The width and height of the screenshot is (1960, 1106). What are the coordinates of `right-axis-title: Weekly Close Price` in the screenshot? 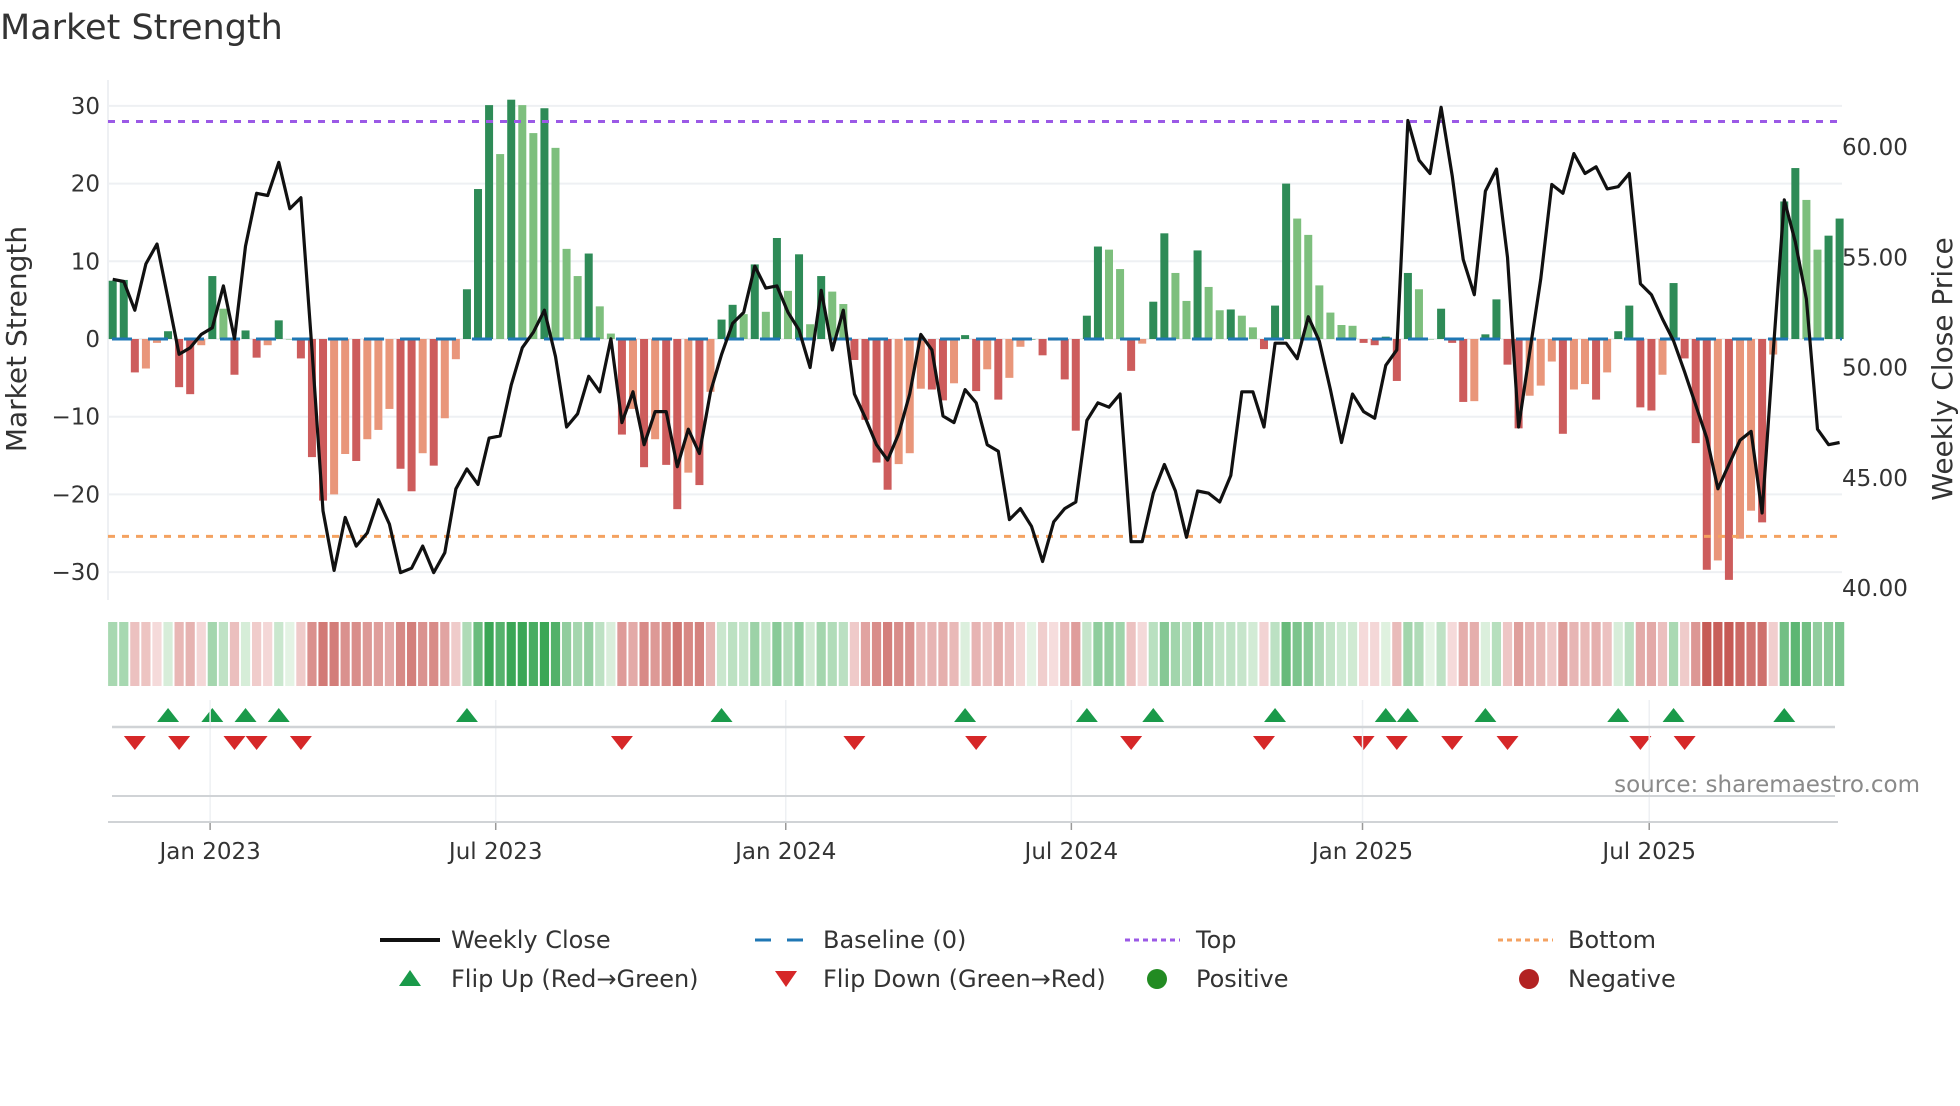 It's located at (1942, 368).